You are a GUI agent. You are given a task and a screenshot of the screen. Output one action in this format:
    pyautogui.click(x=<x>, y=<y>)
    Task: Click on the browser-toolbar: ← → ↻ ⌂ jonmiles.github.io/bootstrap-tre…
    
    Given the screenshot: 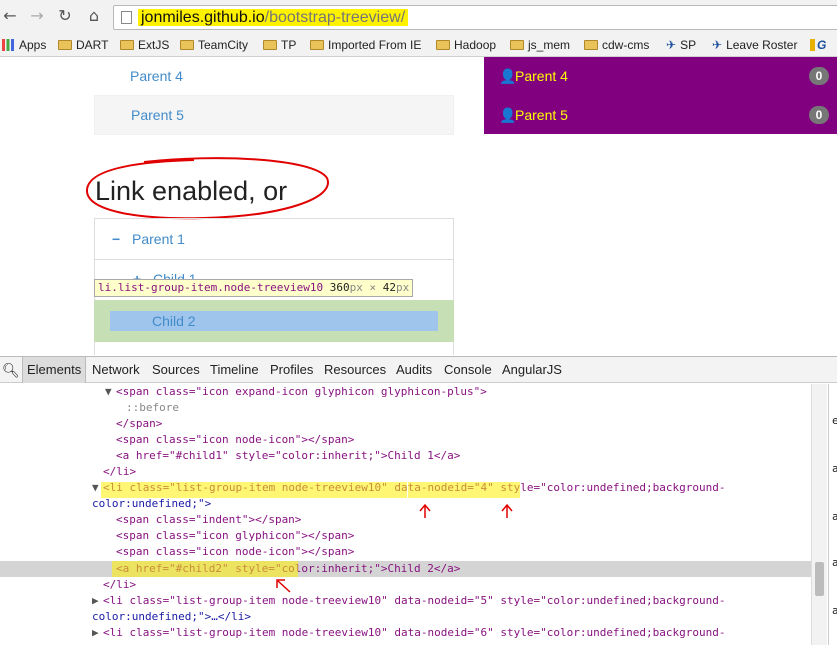 What is the action you would take?
    pyautogui.click(x=418, y=16)
    